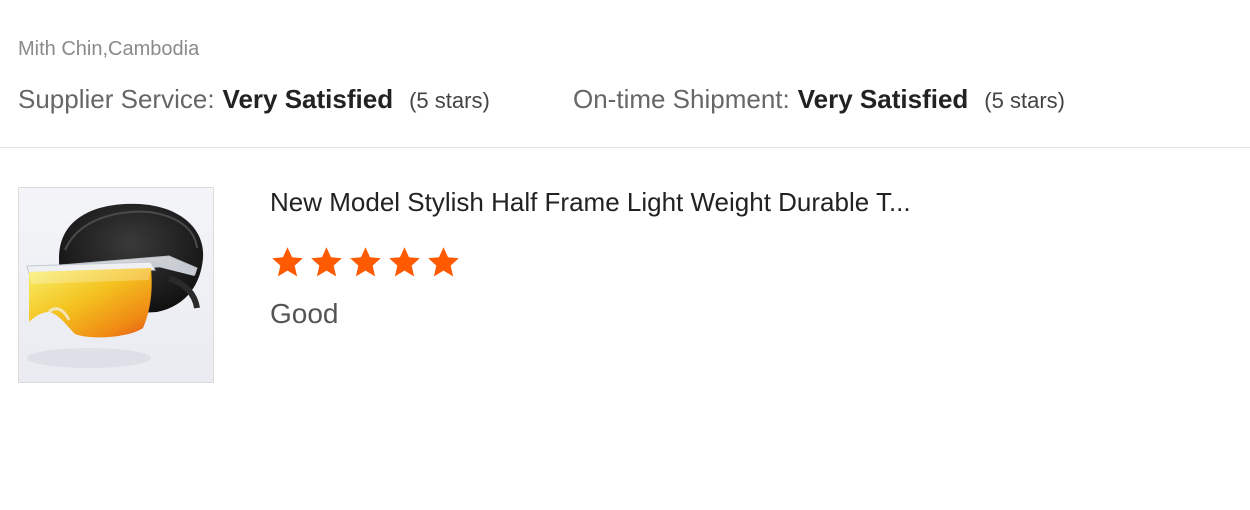  Describe the element at coordinates (1024, 100) in the screenshot. I see `on-time-shipment-count: (5 stars)` at that location.